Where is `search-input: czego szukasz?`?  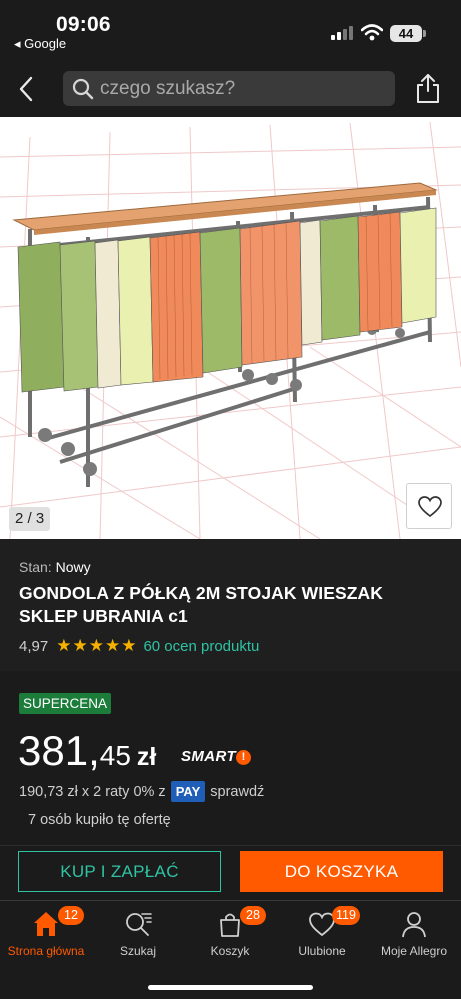
search-input: czego szukasz? is located at coordinates (167, 88).